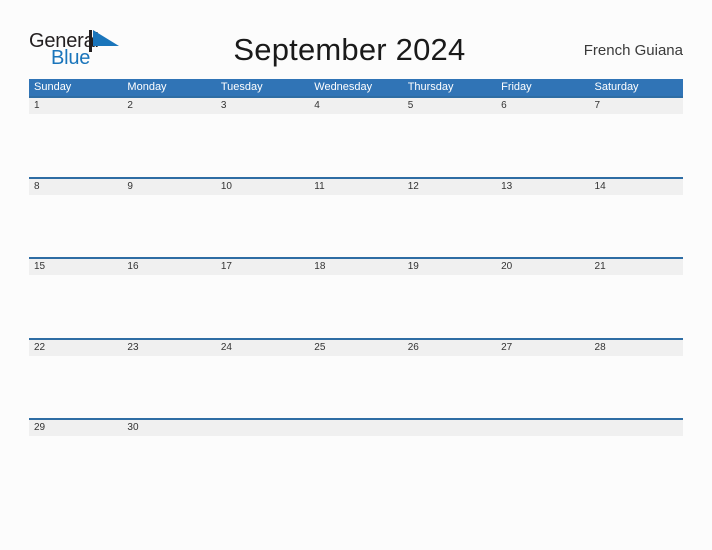 Image resolution: width=712 pixels, height=550 pixels. What do you see at coordinates (262, 187) in the screenshot?
I see `day-cell: 10` at bounding box center [262, 187].